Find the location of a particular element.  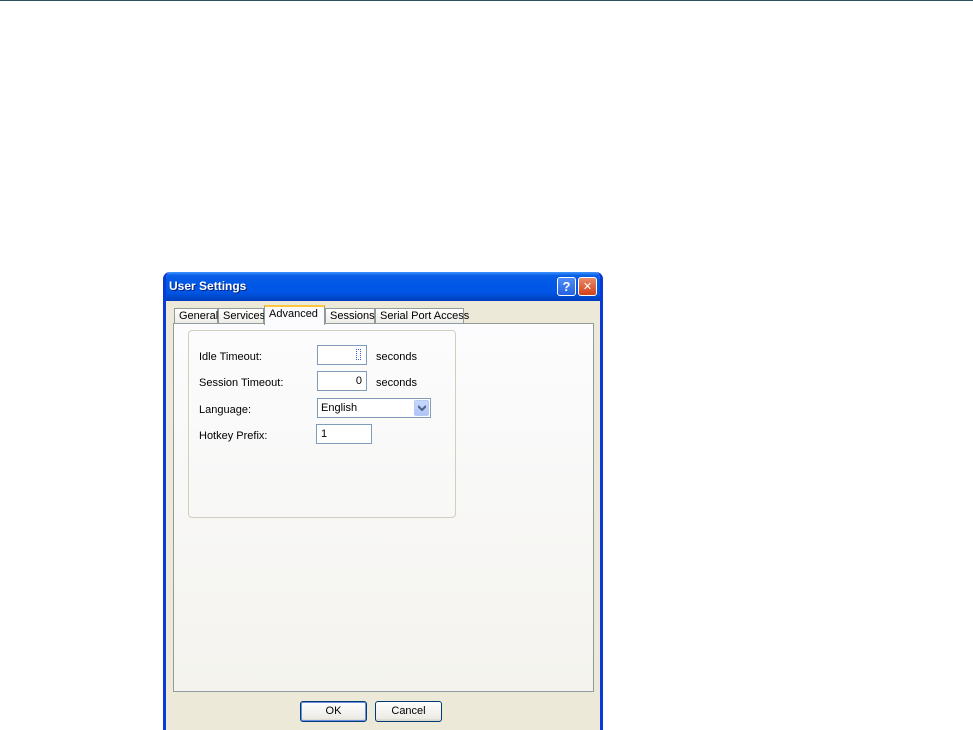

help-icon: ? is located at coordinates (566, 286).